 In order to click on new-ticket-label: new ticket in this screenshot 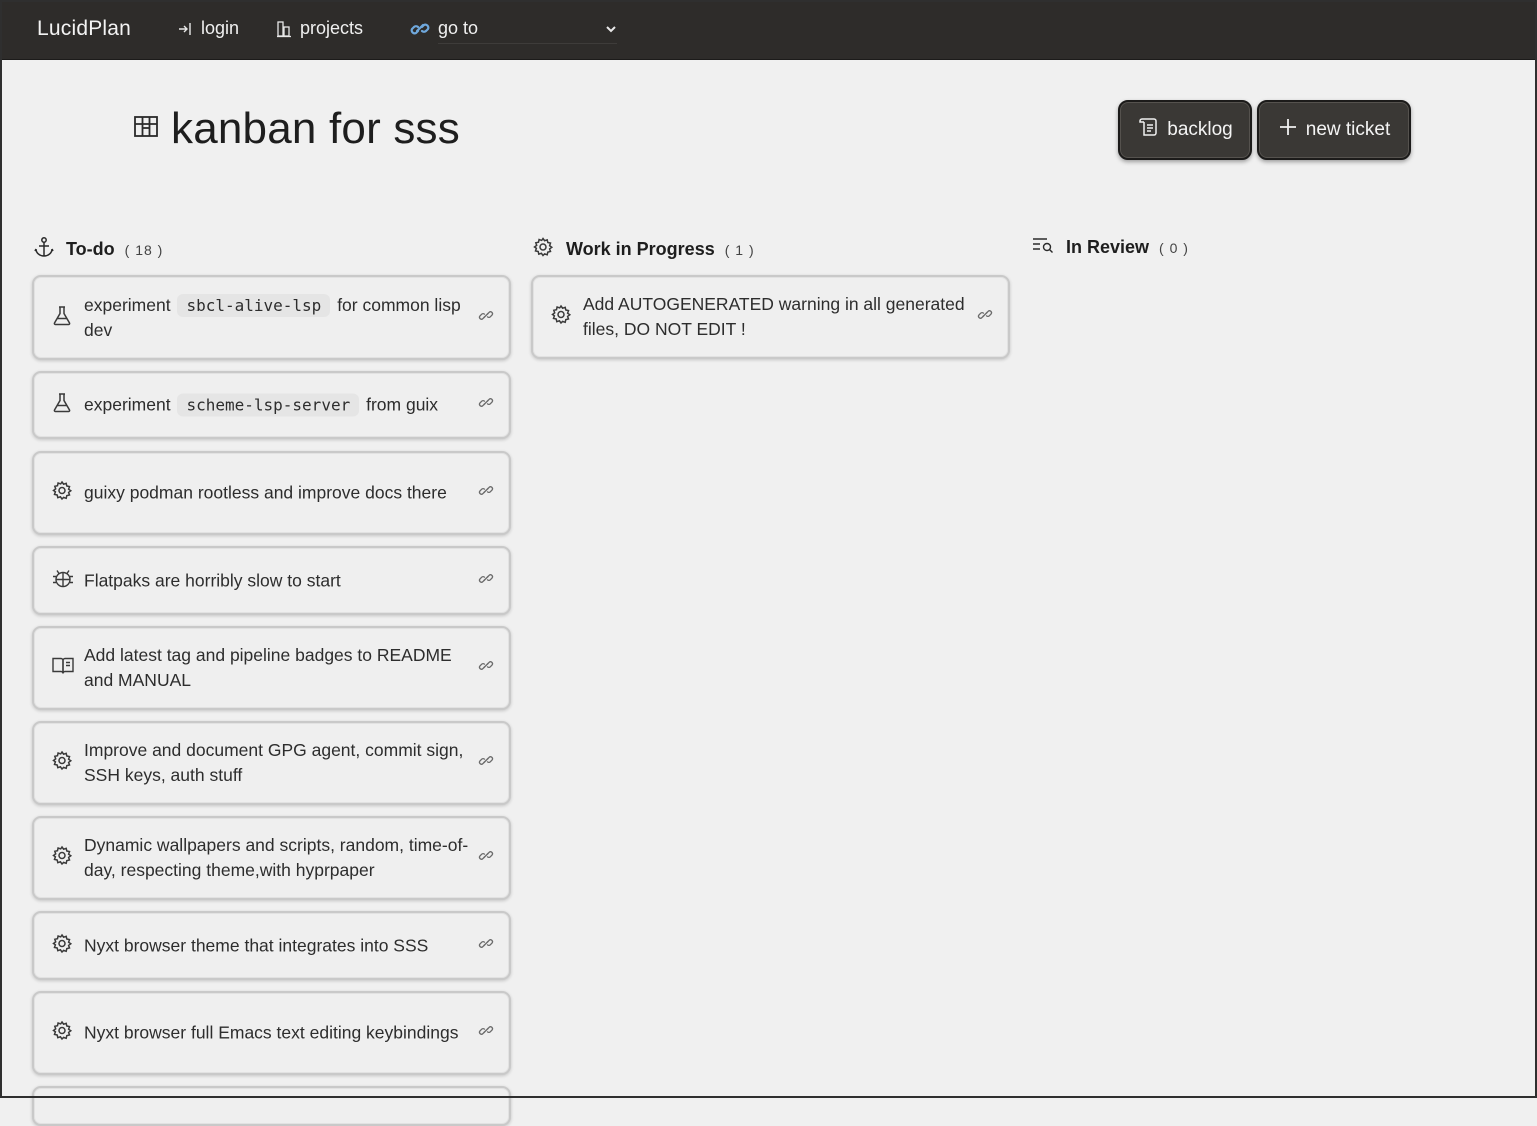, I will do `click(1348, 129)`.